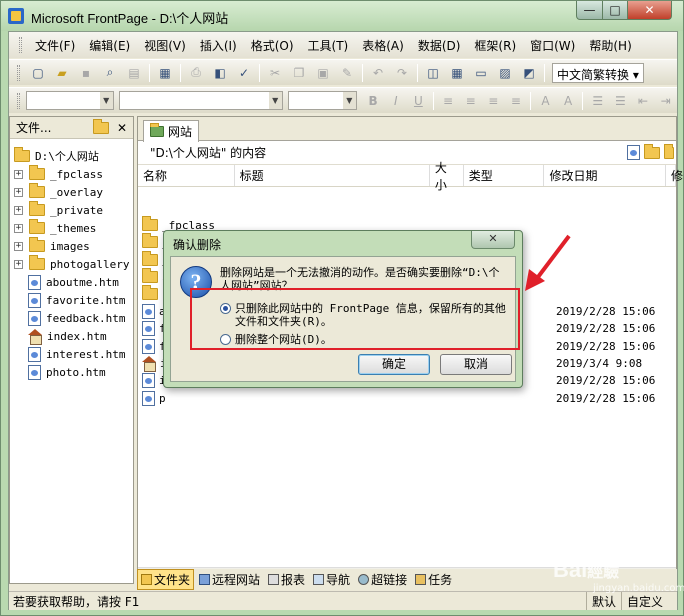 The width and height of the screenshot is (684, 616). Describe the element at coordinates (649, 10) in the screenshot. I see `close-window-button: ✕` at that location.